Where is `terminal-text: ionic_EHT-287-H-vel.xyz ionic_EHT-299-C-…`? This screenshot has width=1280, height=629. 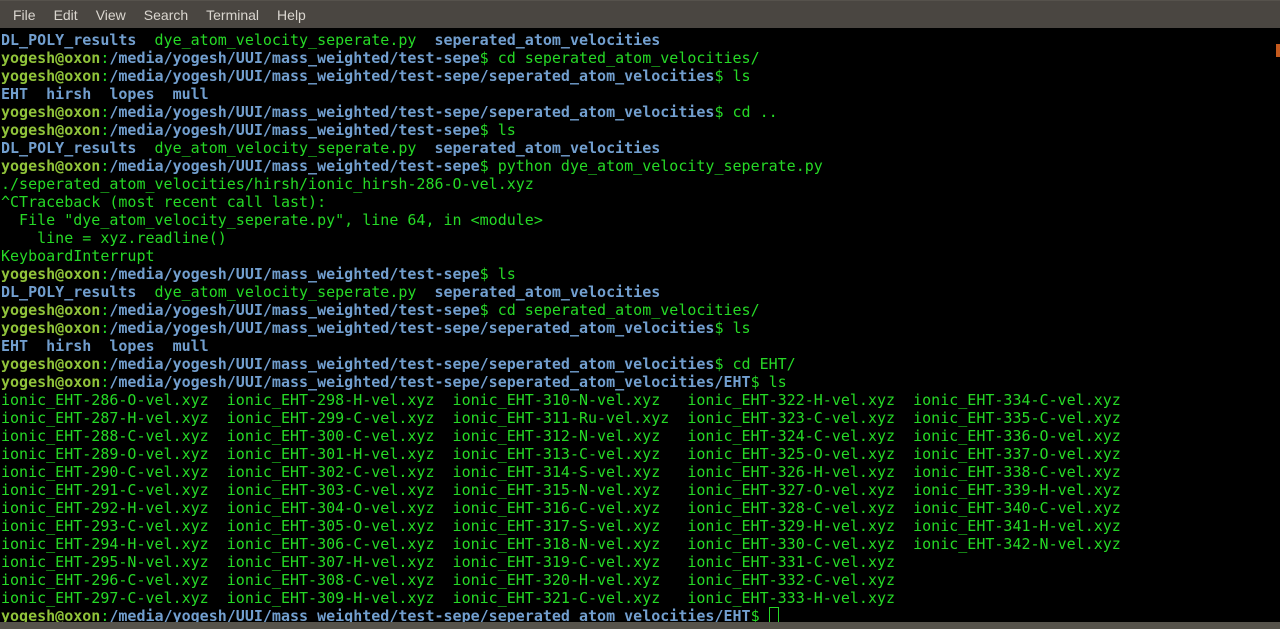 terminal-text: ionic_EHT-287-H-vel.xyz ionic_EHT-299-C-… is located at coordinates (561, 418).